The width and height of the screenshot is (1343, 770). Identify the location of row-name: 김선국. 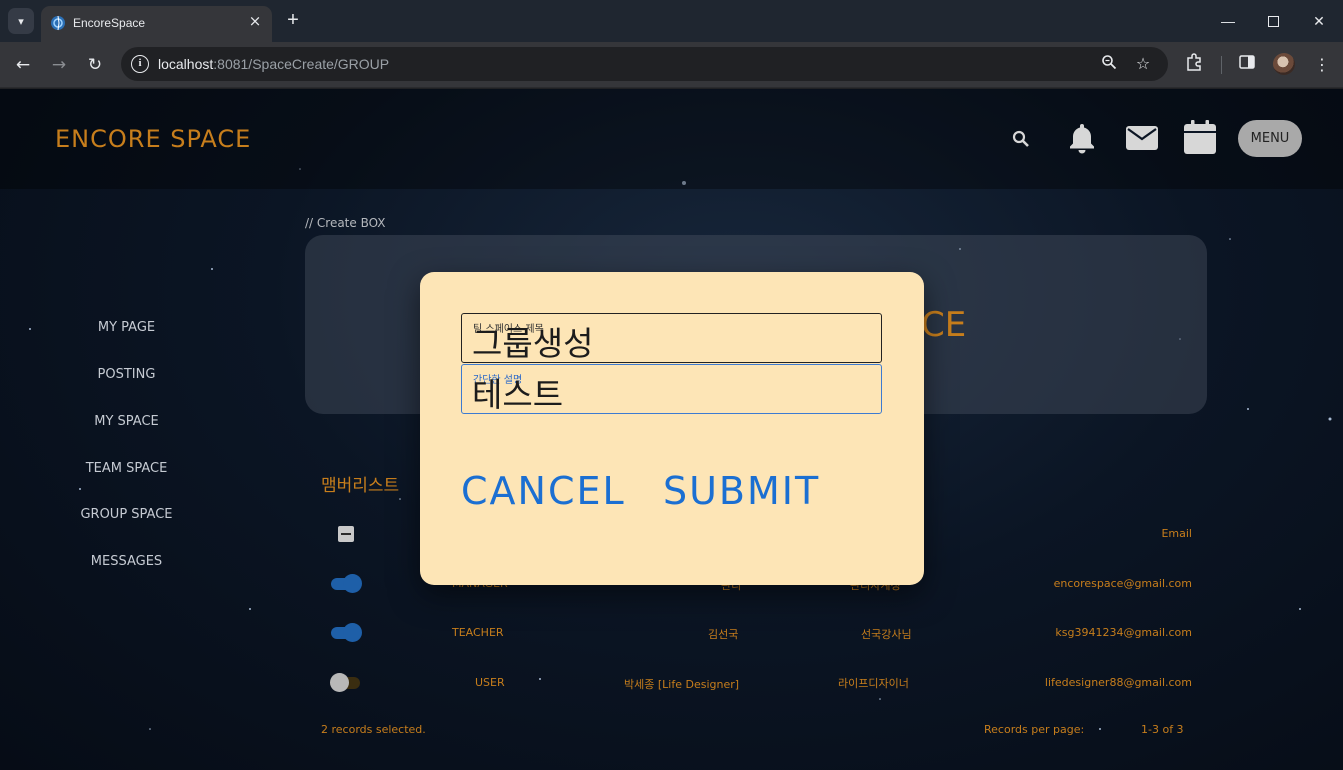
(723, 634).